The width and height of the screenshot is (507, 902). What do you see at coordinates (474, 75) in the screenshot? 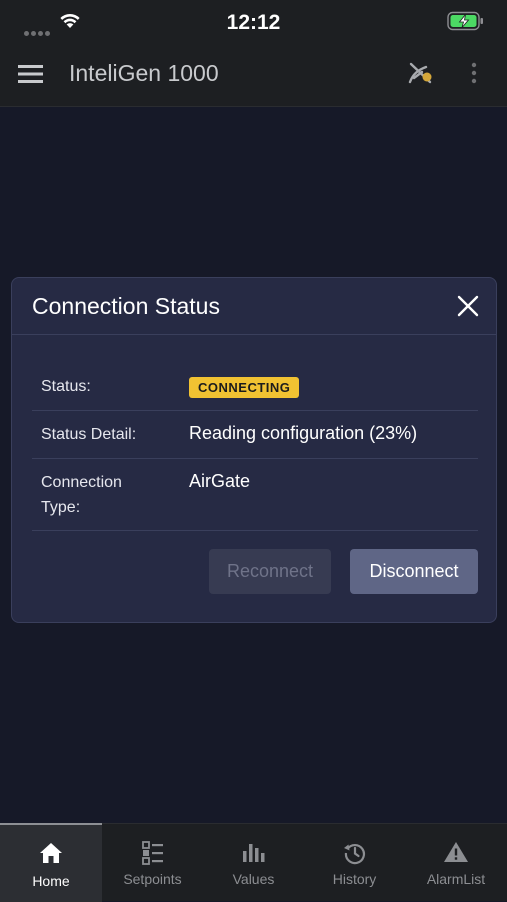
I see `more-options-icon` at bounding box center [474, 75].